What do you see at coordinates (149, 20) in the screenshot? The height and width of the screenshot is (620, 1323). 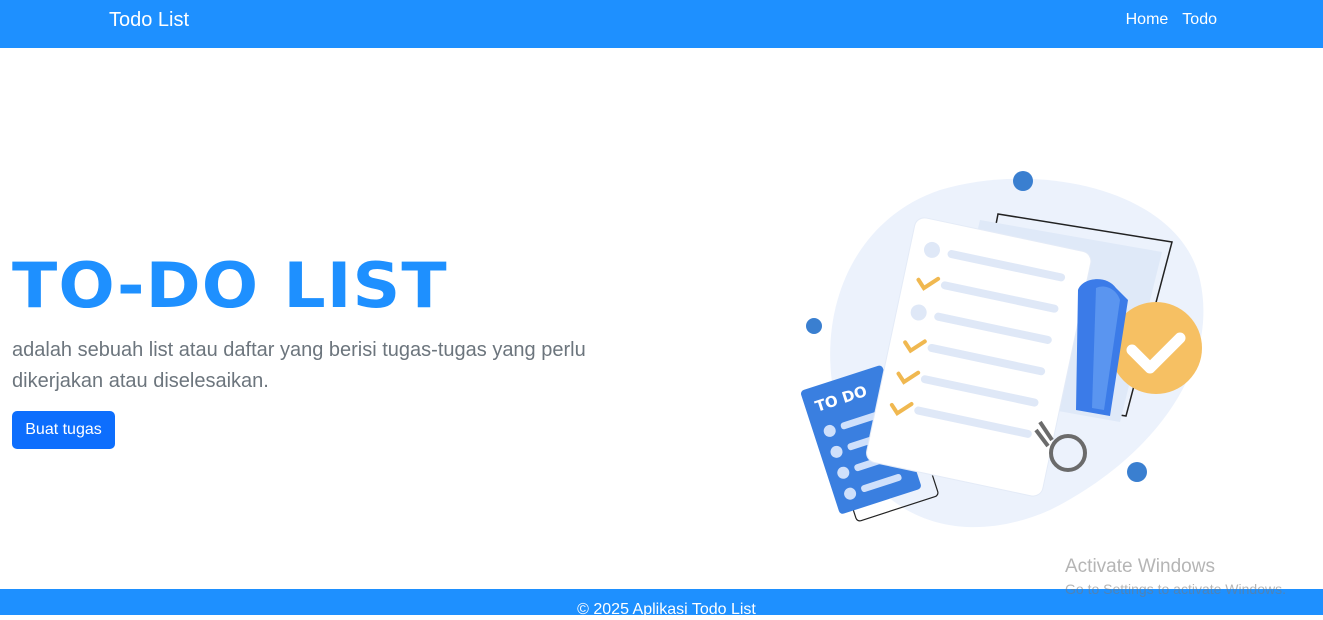 I see `navbar-brand: Todo List` at bounding box center [149, 20].